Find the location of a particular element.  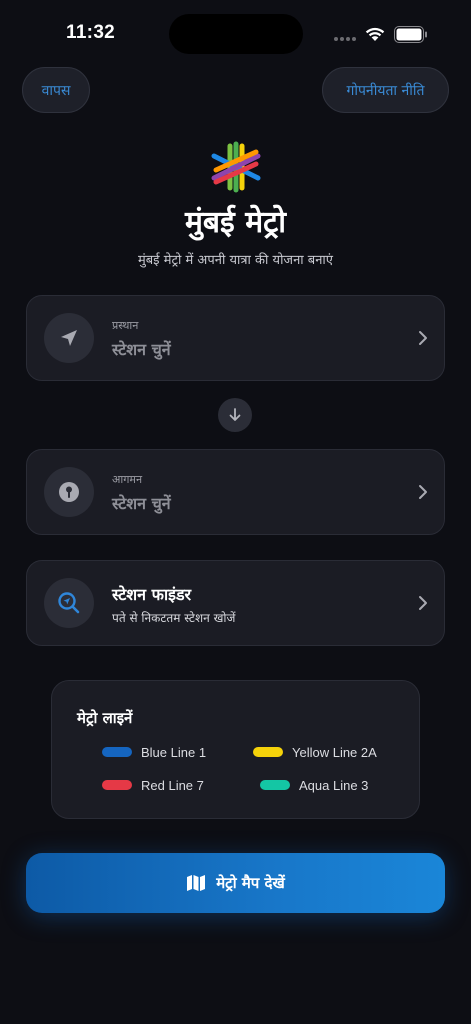

view-metro-map-button: मेट्रो मैप देखें is located at coordinates (235, 883).